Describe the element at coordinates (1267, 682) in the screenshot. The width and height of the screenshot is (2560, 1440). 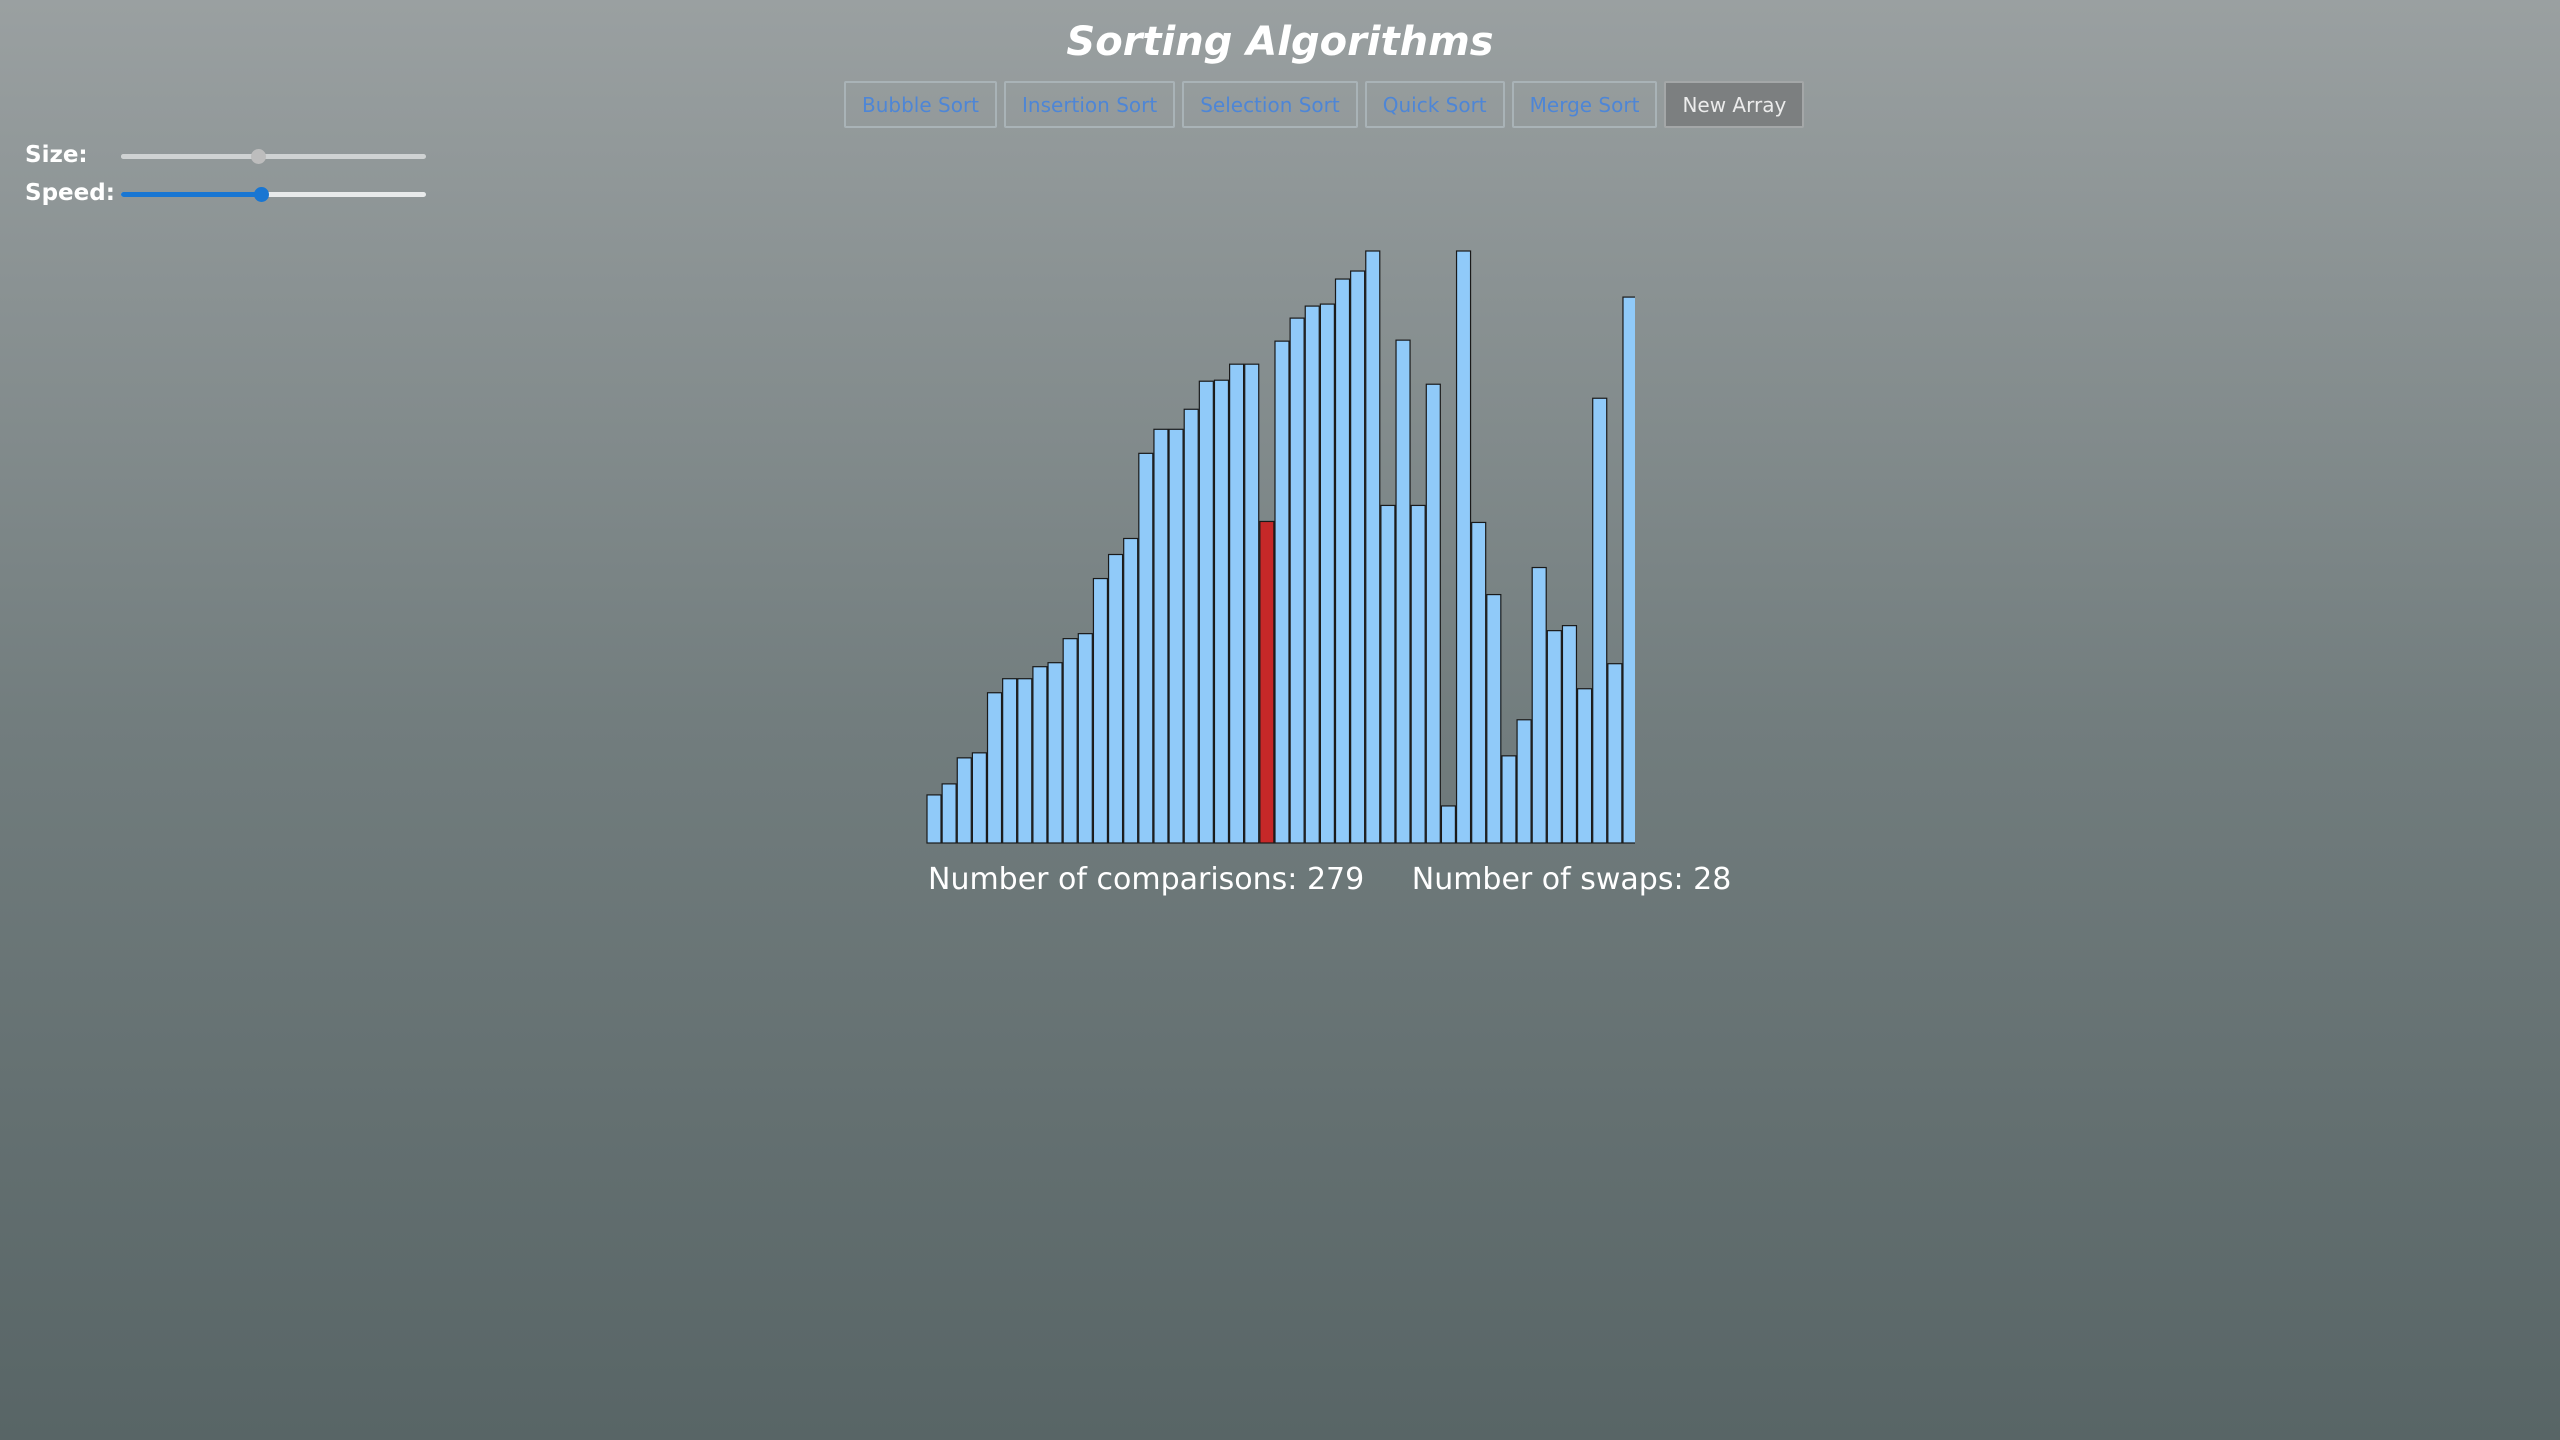
I see `array-bar-active` at that location.